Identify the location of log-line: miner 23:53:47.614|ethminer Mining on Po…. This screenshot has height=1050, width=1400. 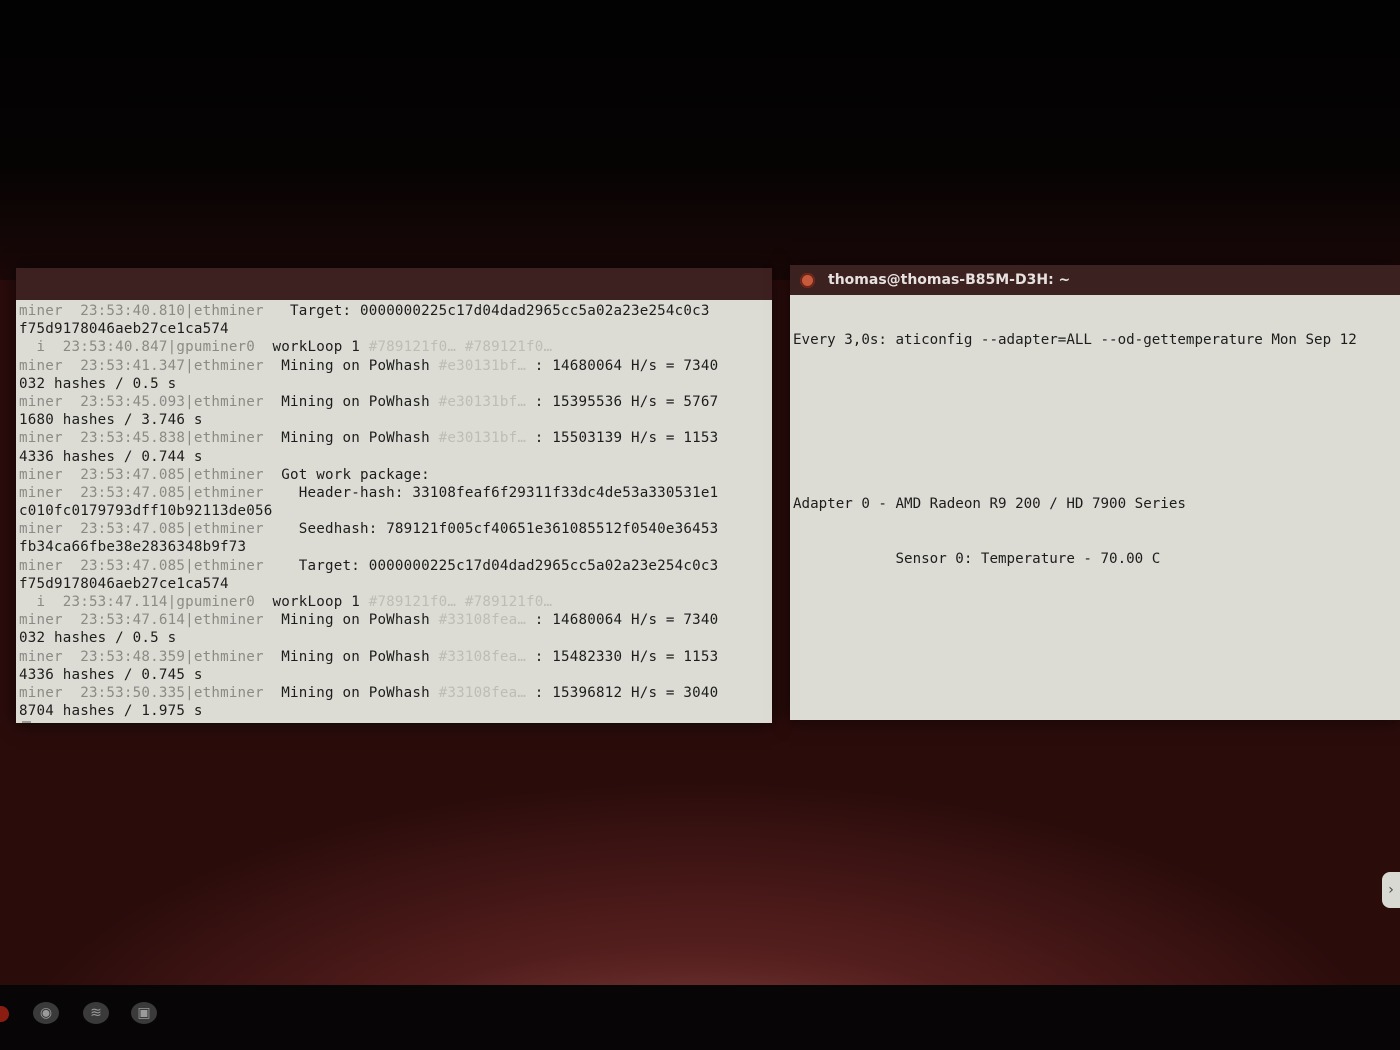
(395, 620).